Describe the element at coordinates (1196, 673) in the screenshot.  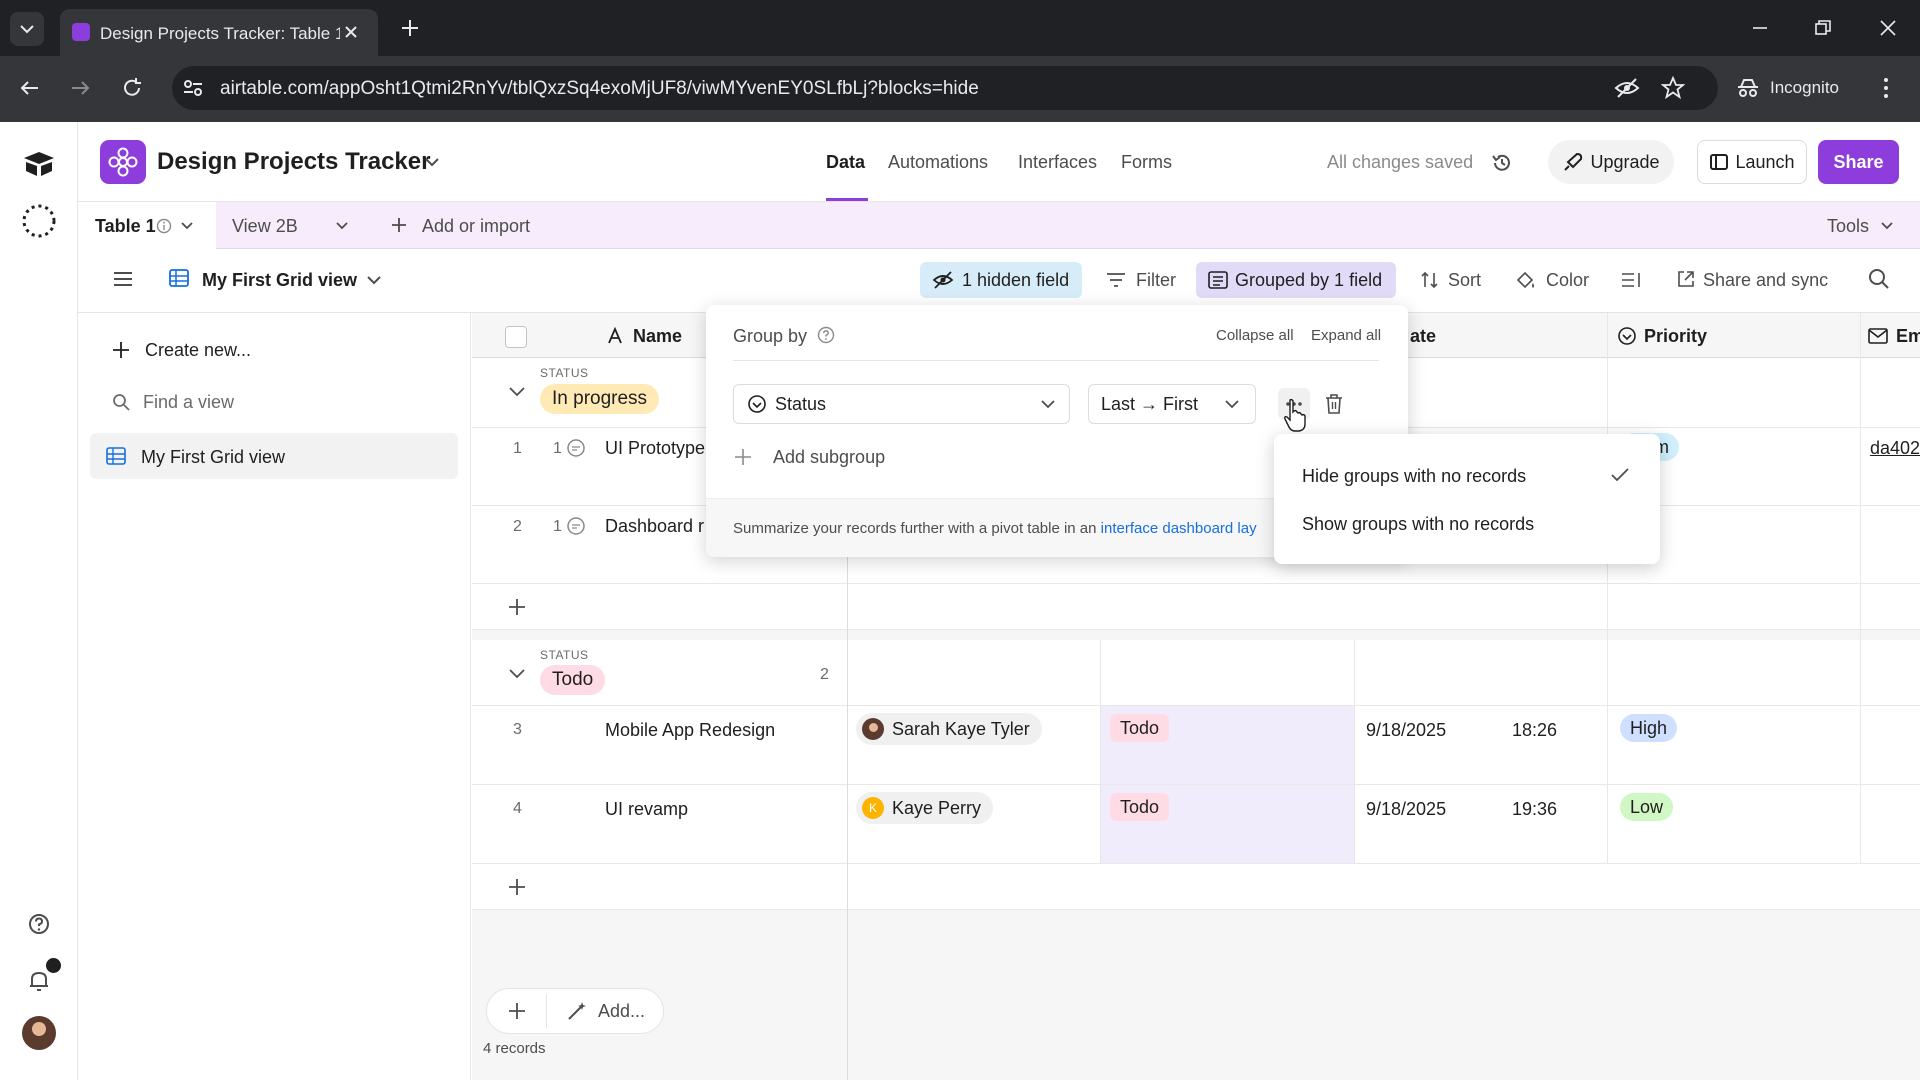
I see `group-header-todo` at that location.